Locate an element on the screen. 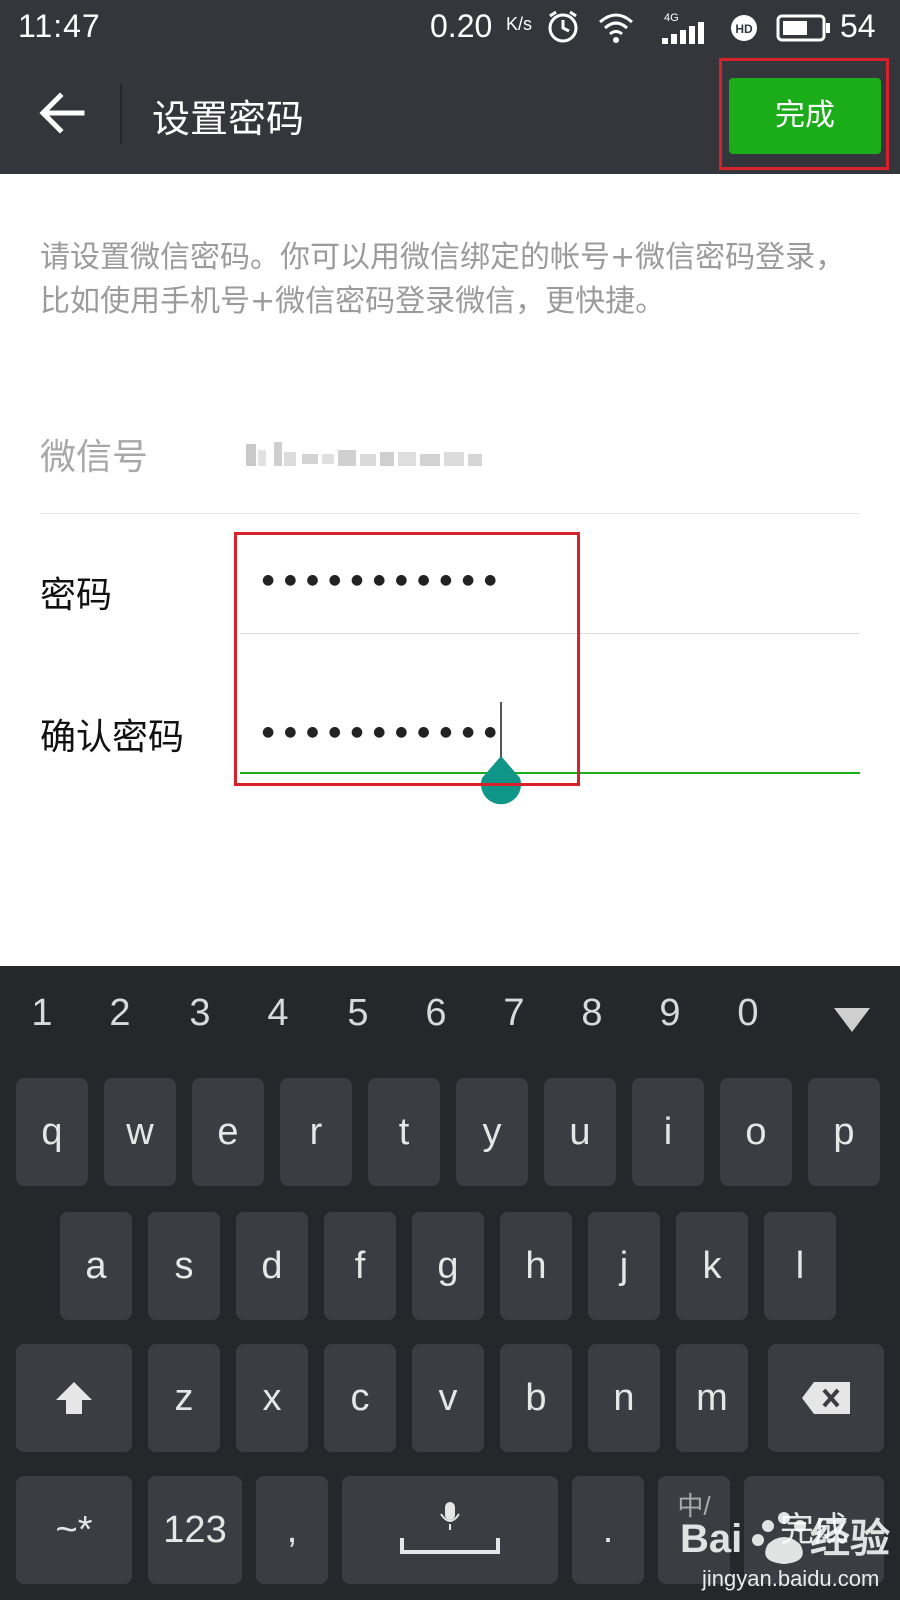 The image size is (900, 1600). key-a-label: a is located at coordinates (96, 1266).